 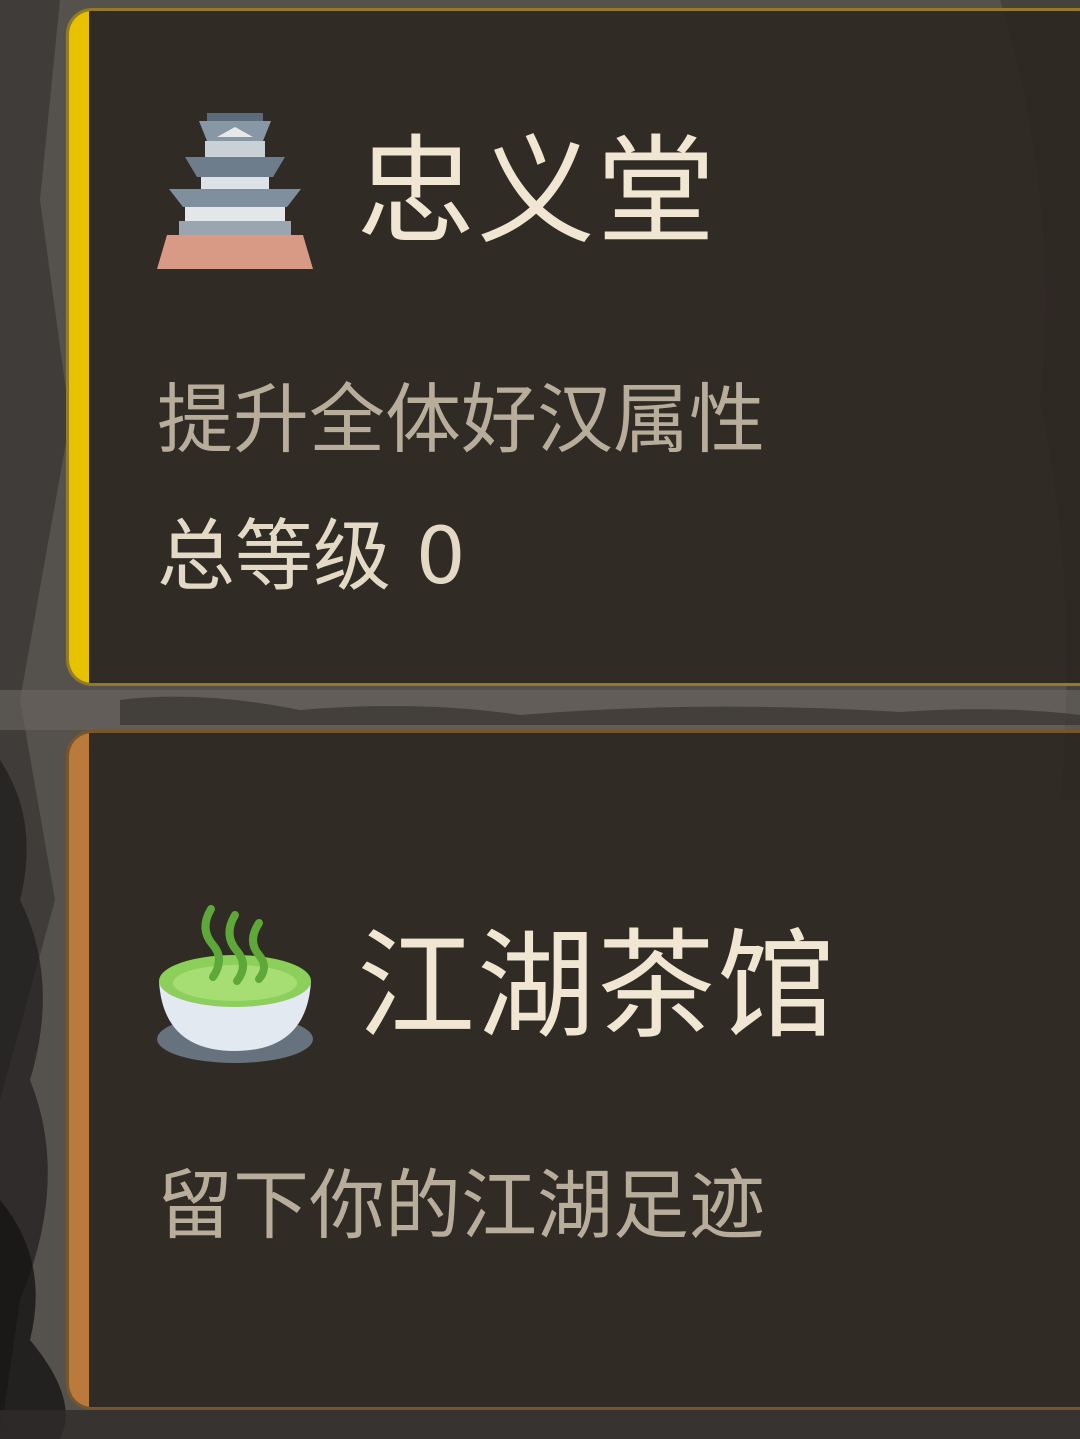 What do you see at coordinates (235, 191) in the screenshot?
I see `castle-icon` at bounding box center [235, 191].